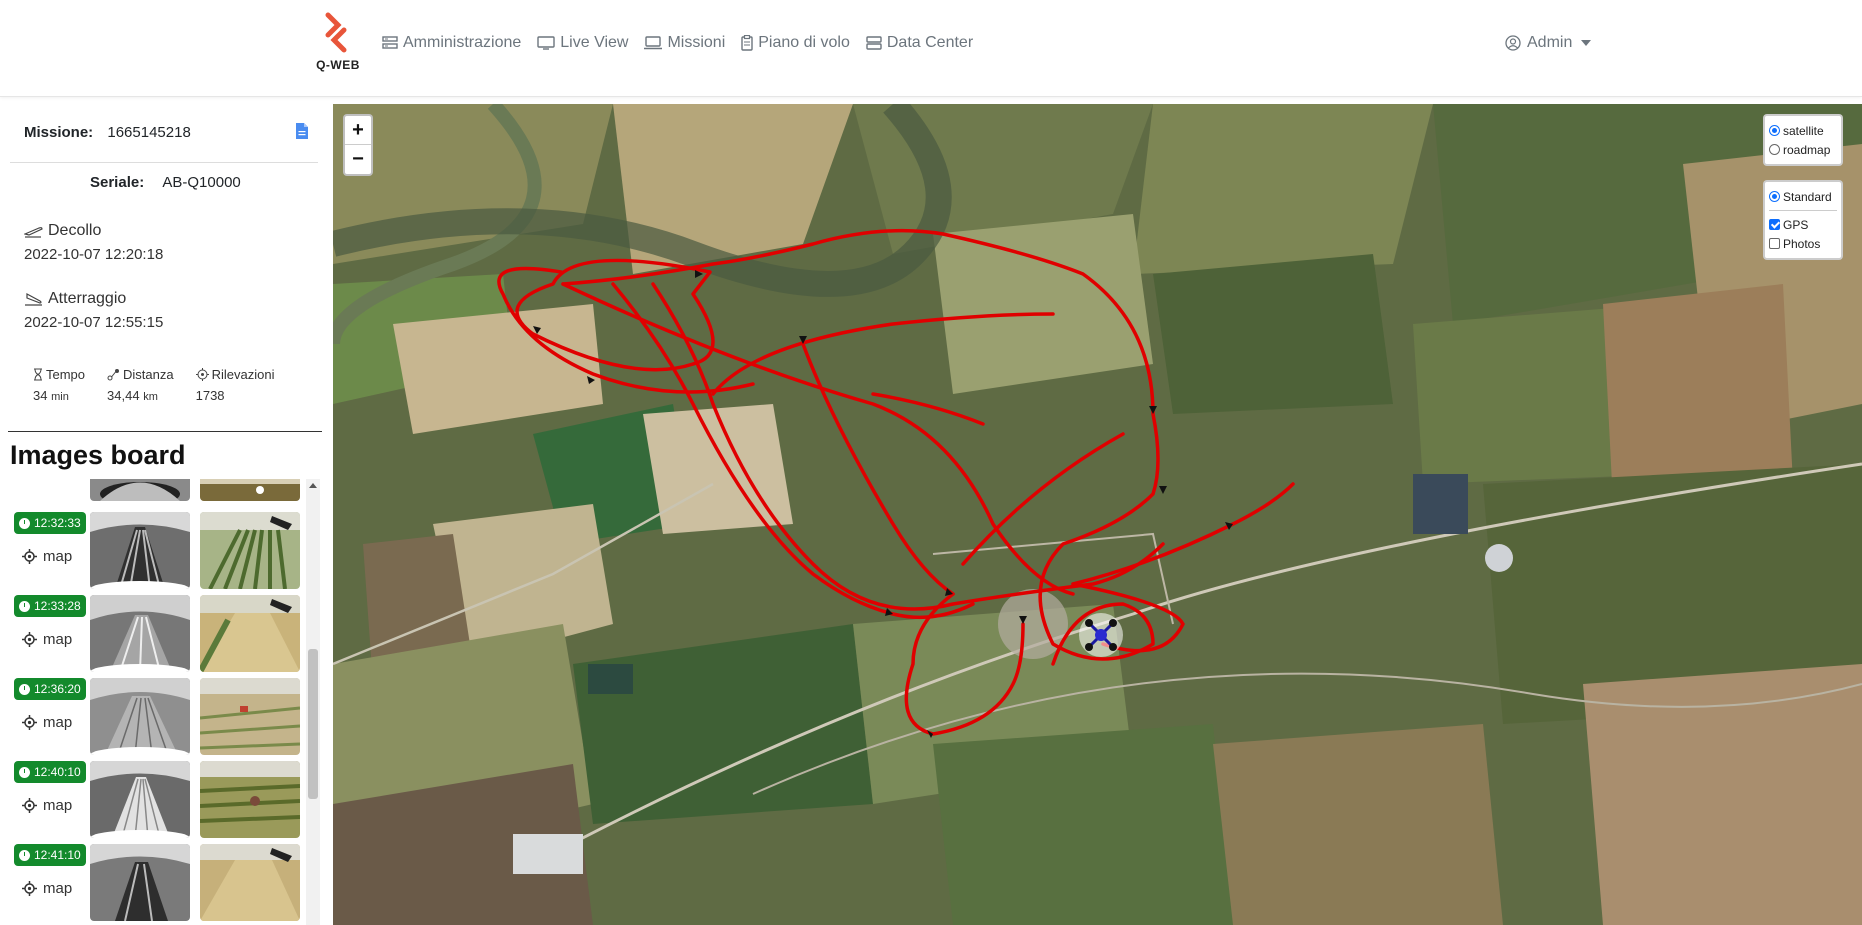  What do you see at coordinates (98, 455) in the screenshot?
I see `images-board-title: Images board` at bounding box center [98, 455].